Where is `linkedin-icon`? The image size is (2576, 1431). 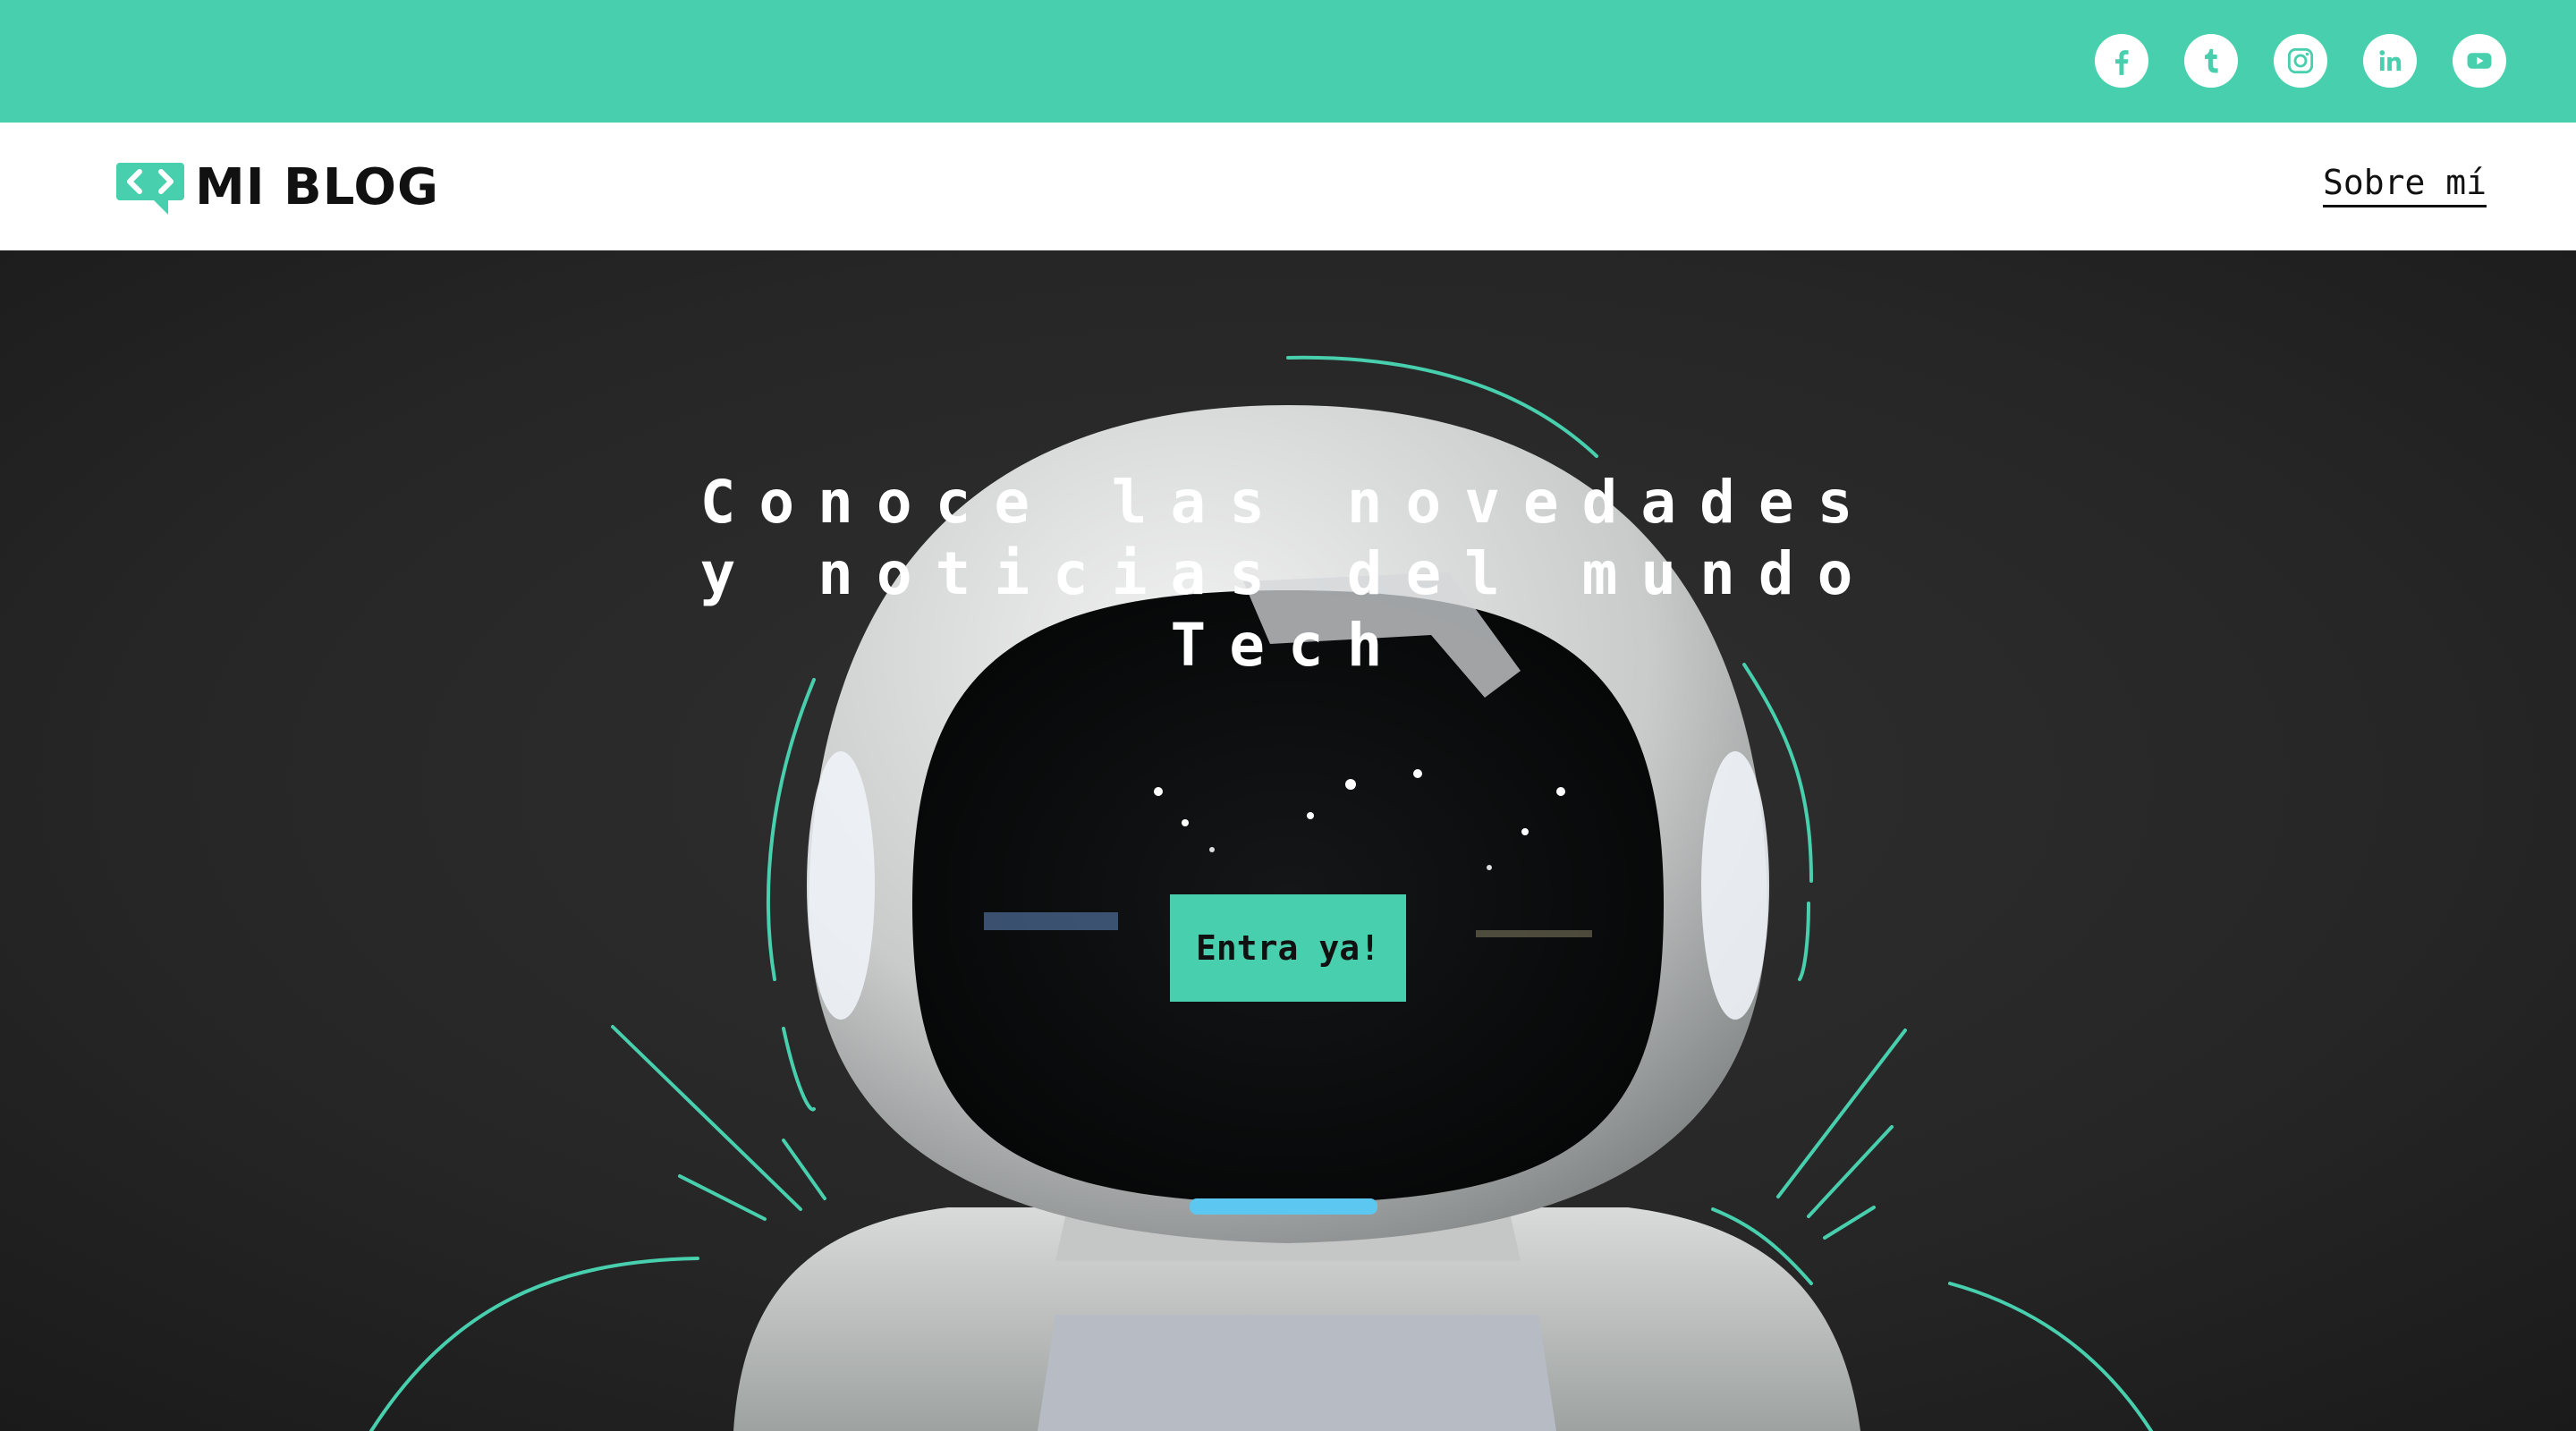
linkedin-icon is located at coordinates (2390, 61).